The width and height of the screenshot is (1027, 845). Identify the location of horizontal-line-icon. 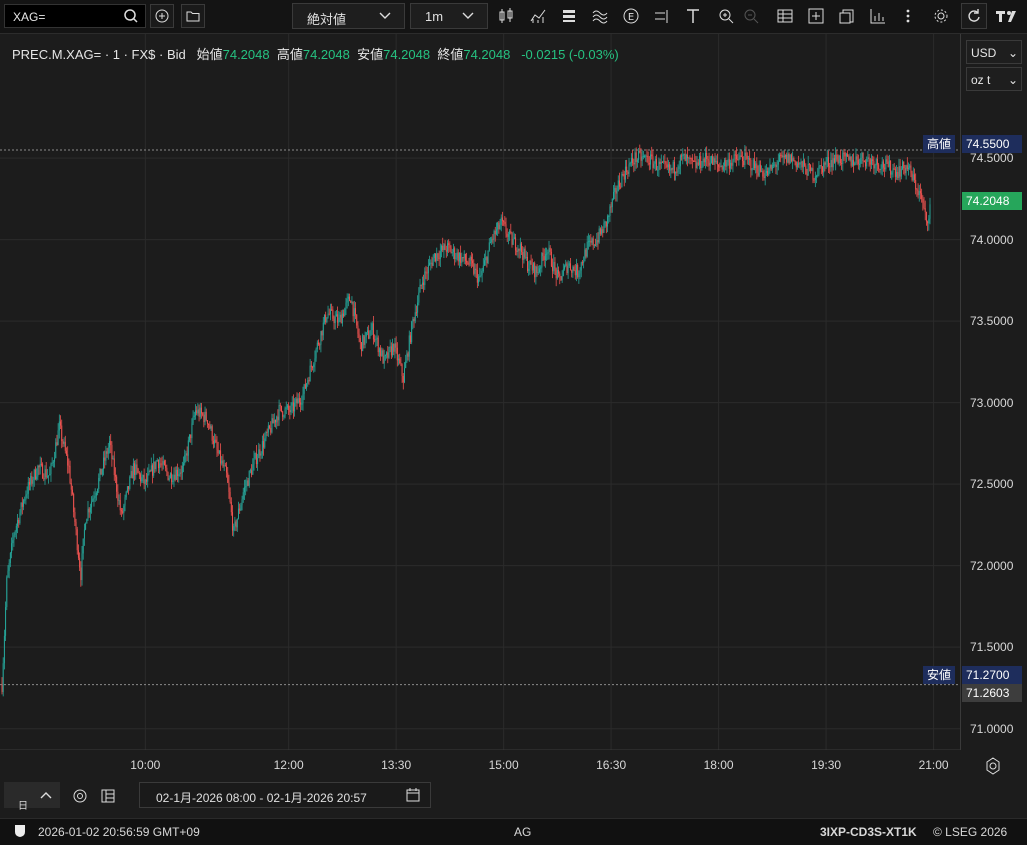
(662, 16).